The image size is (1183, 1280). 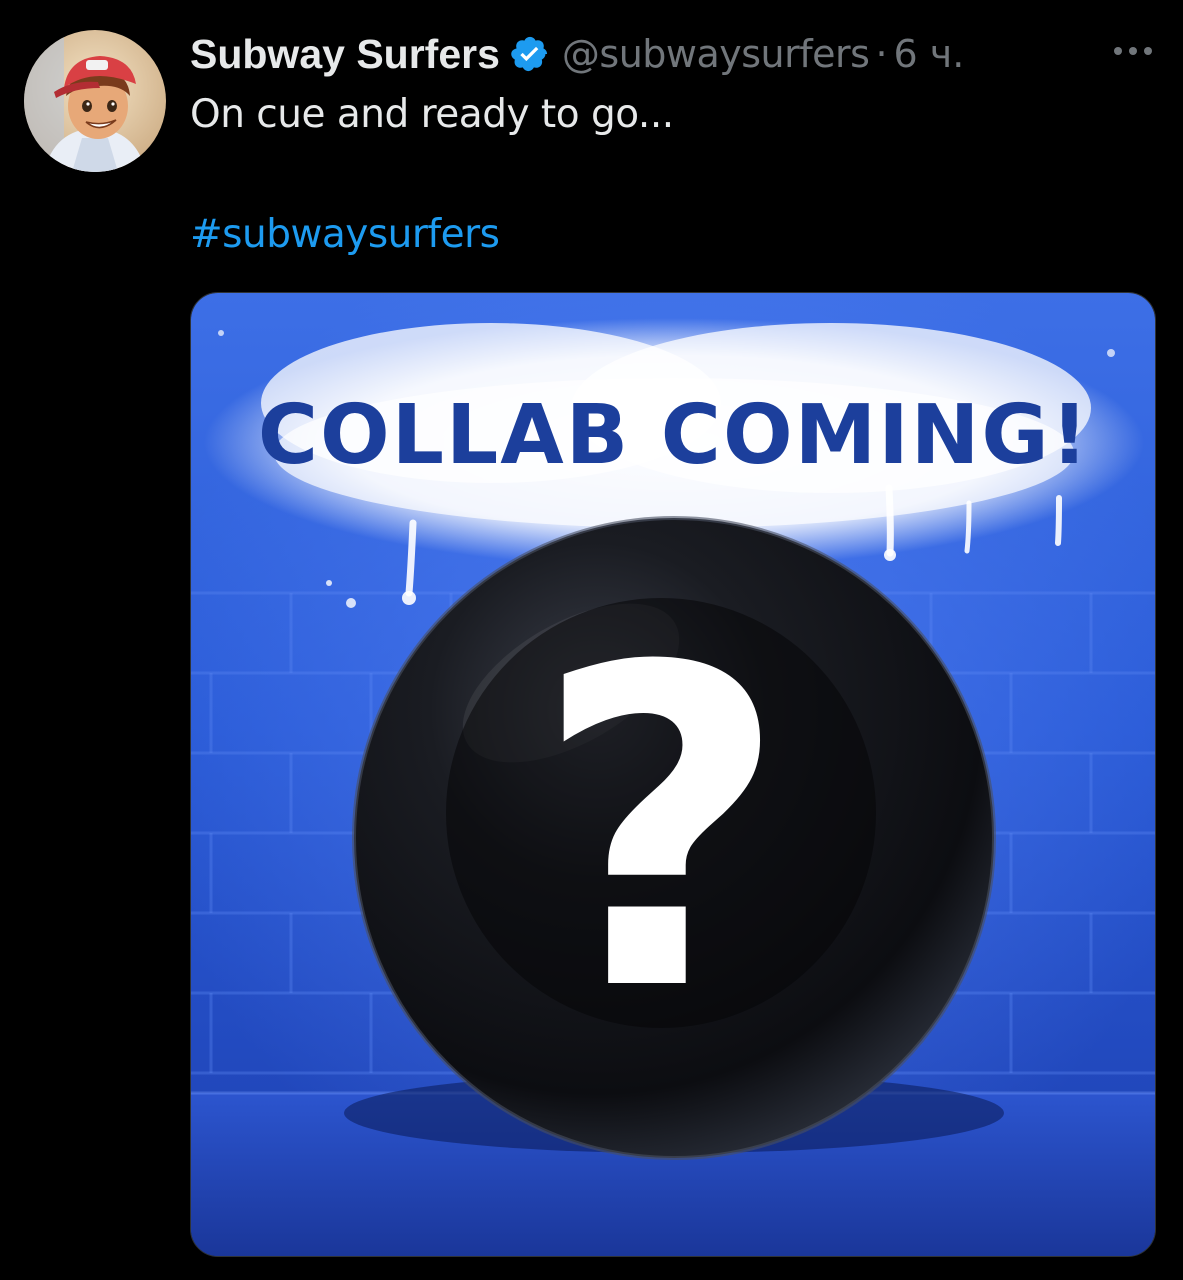 I want to click on tweet-timestamp: 6 ч., so click(x=929, y=54).